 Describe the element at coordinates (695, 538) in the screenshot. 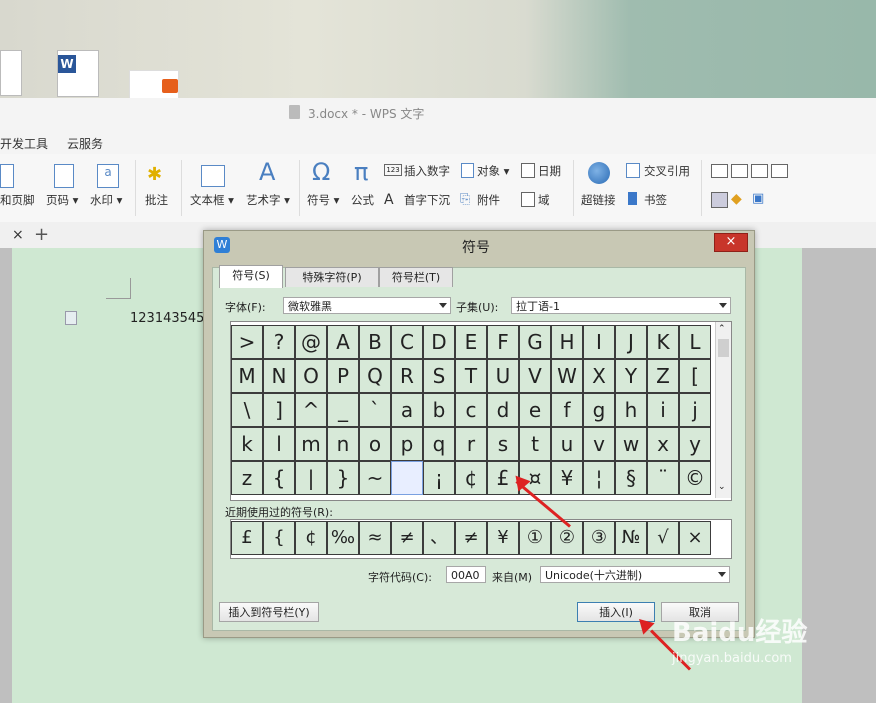

I see `recent-symbol-cell: ×` at that location.